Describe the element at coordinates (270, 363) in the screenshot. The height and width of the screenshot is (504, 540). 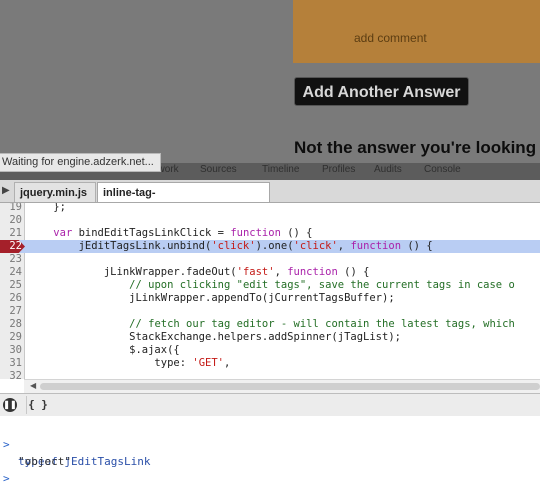
I see `code-line: 31 type: 'GET',` at that location.